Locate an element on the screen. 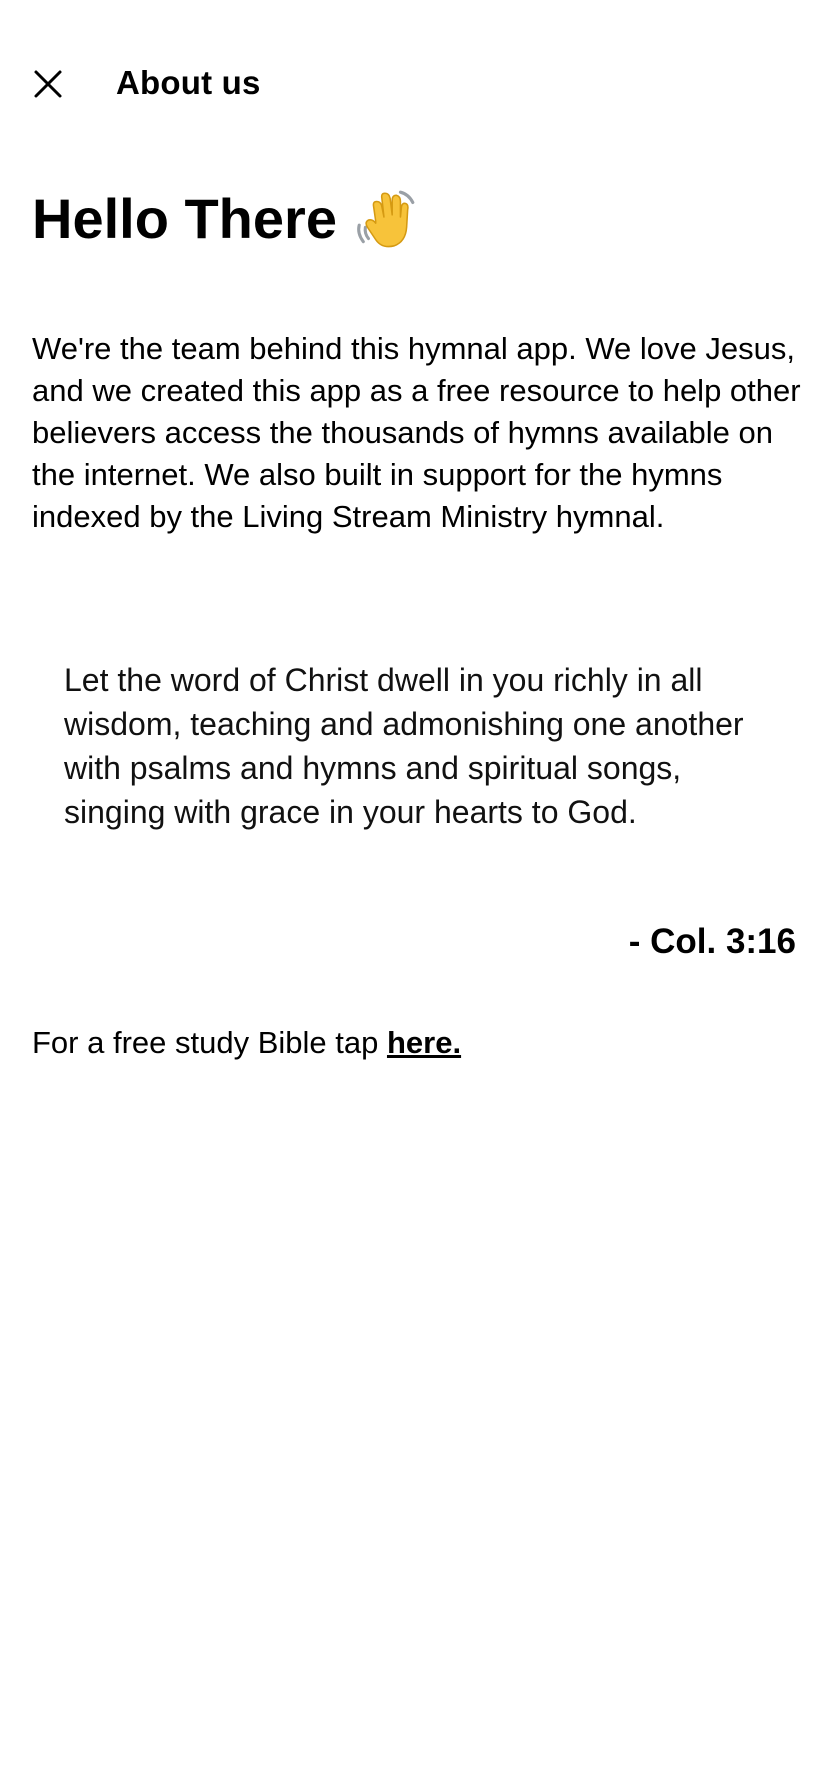  scripture-citation: - Col. 3:16 is located at coordinates (712, 941).